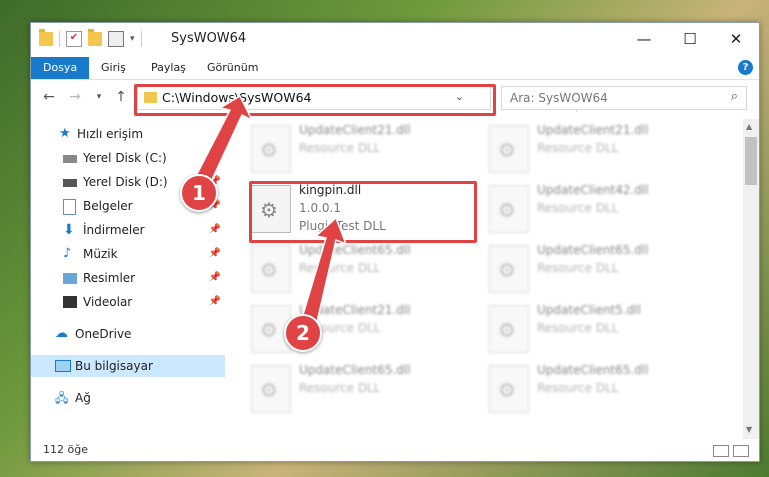  I want to click on sidebar-item-network: 🖧 Ağ, so click(128, 398).